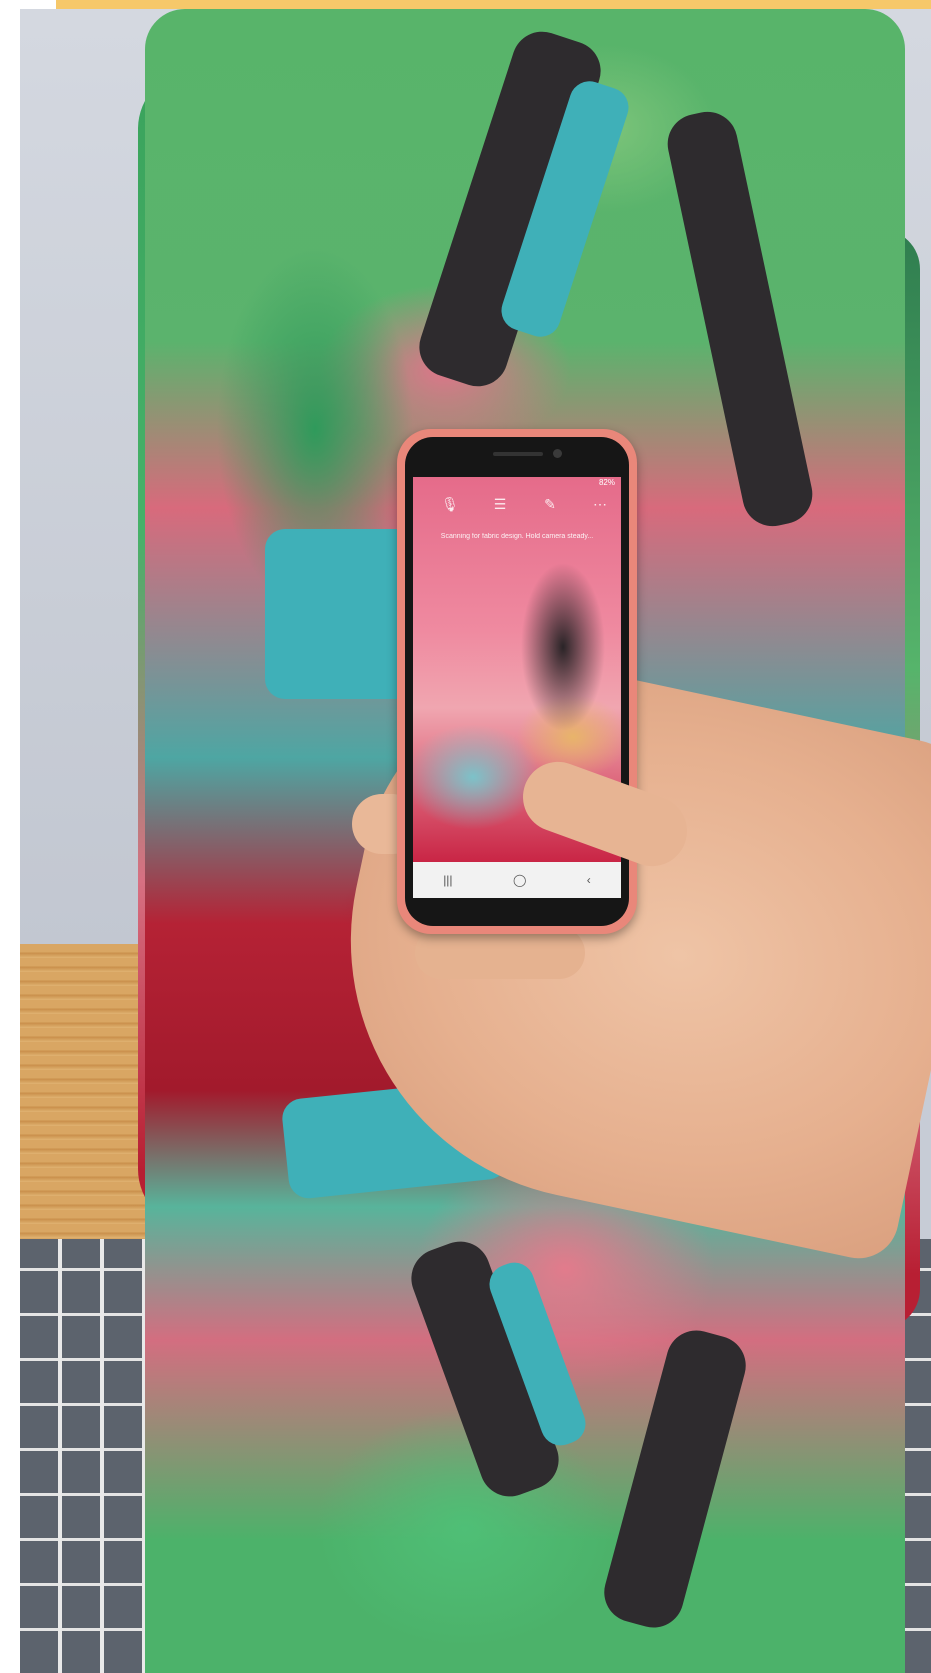 This screenshot has width=931, height=1673. I want to click on status-bar: 82%, so click(517, 483).